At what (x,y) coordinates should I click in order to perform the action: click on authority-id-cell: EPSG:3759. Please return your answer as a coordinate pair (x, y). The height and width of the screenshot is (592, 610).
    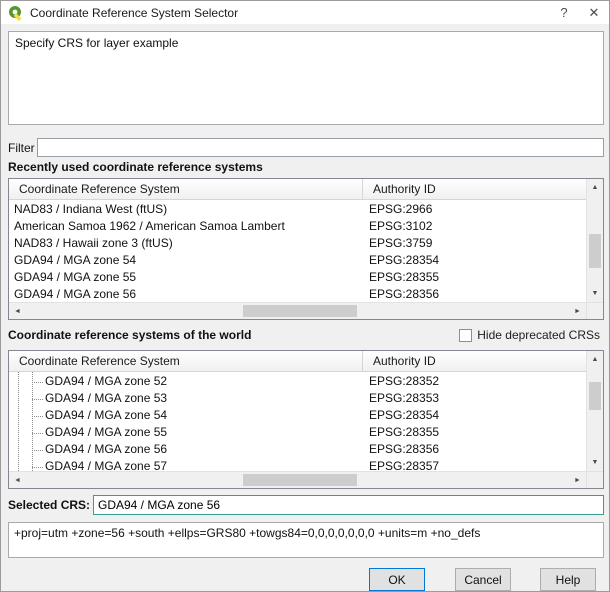
    Looking at the image, I should click on (401, 242).